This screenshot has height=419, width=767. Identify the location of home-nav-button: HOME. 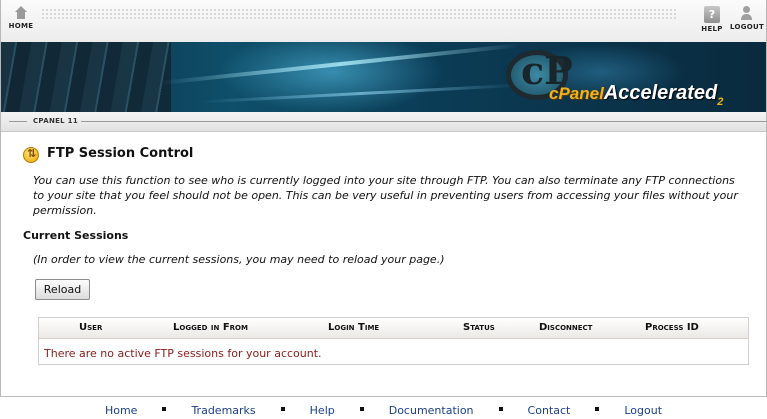
(21, 18).